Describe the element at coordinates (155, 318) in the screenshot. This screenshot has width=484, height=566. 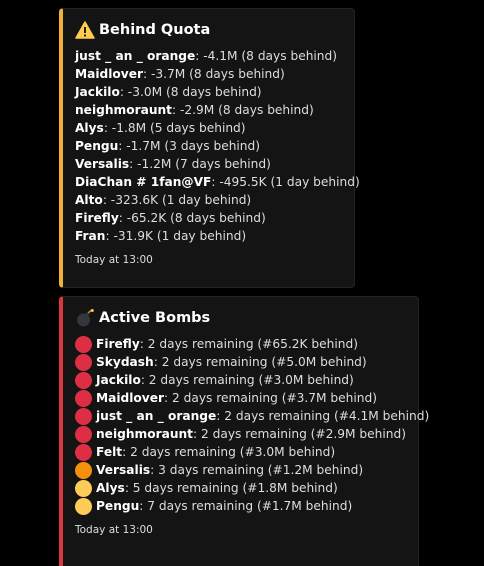
I see `embed-title-text: Active Bombs` at that location.